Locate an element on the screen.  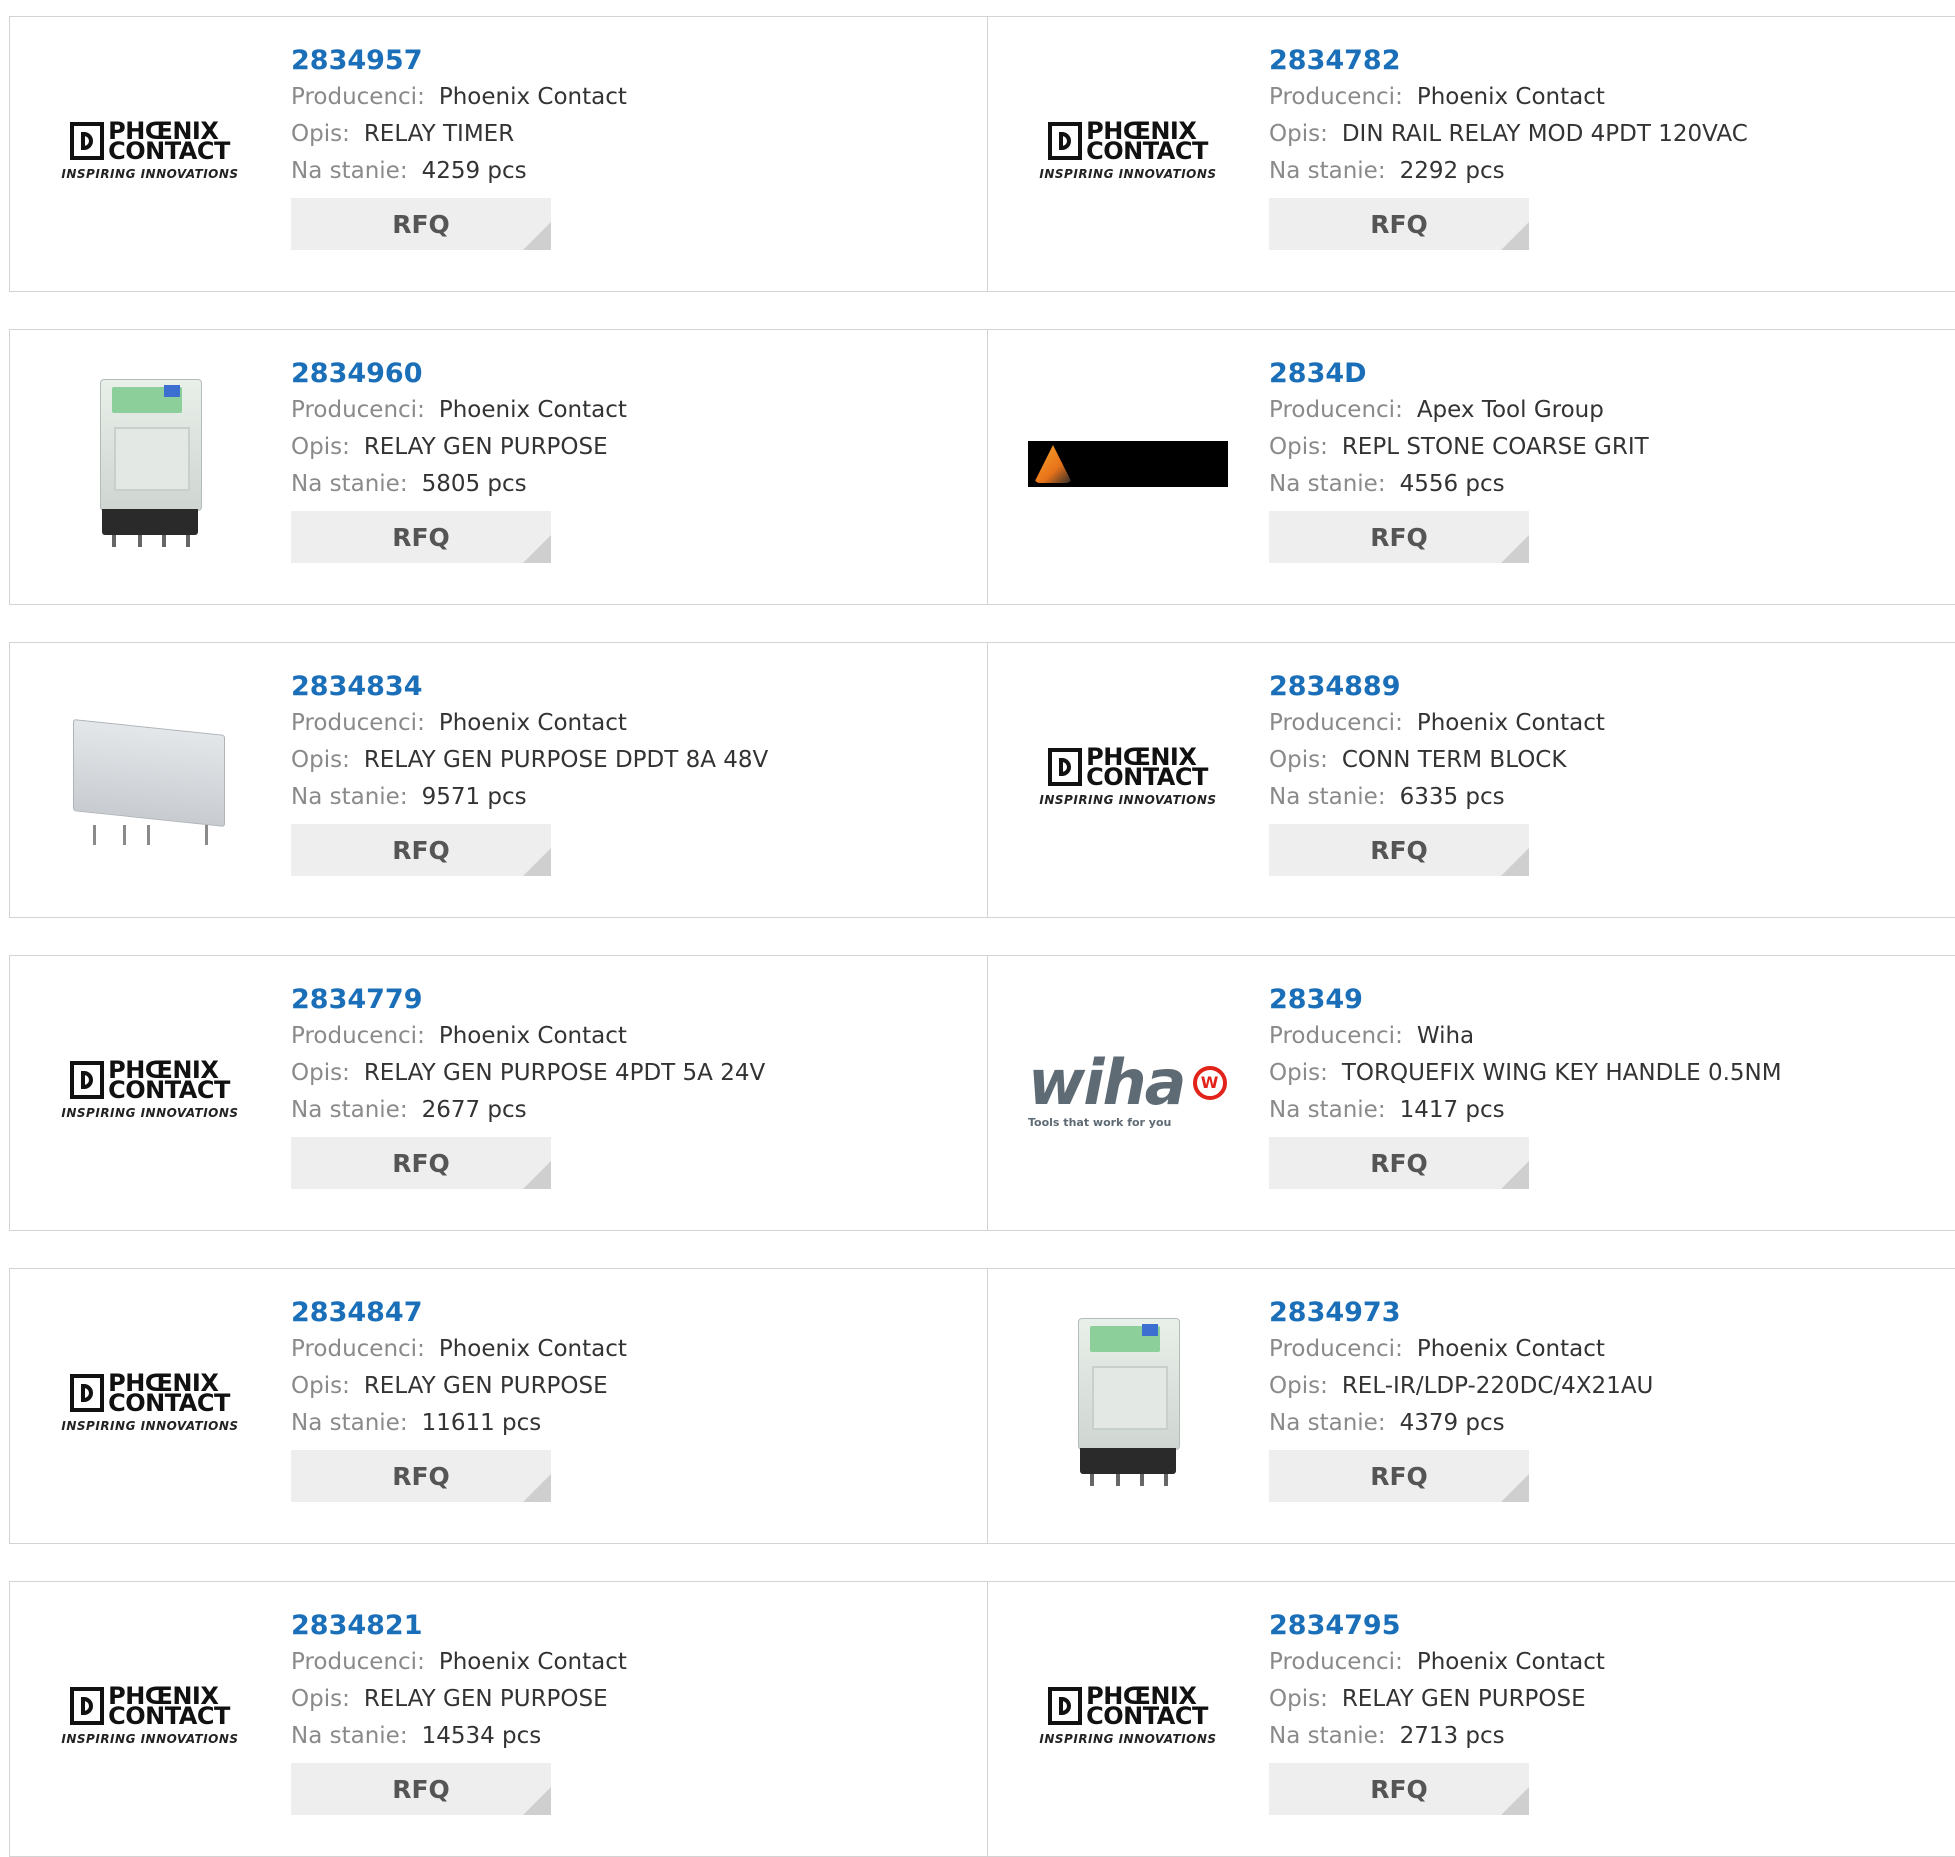
part-number-link: 2834960 is located at coordinates (634, 374).